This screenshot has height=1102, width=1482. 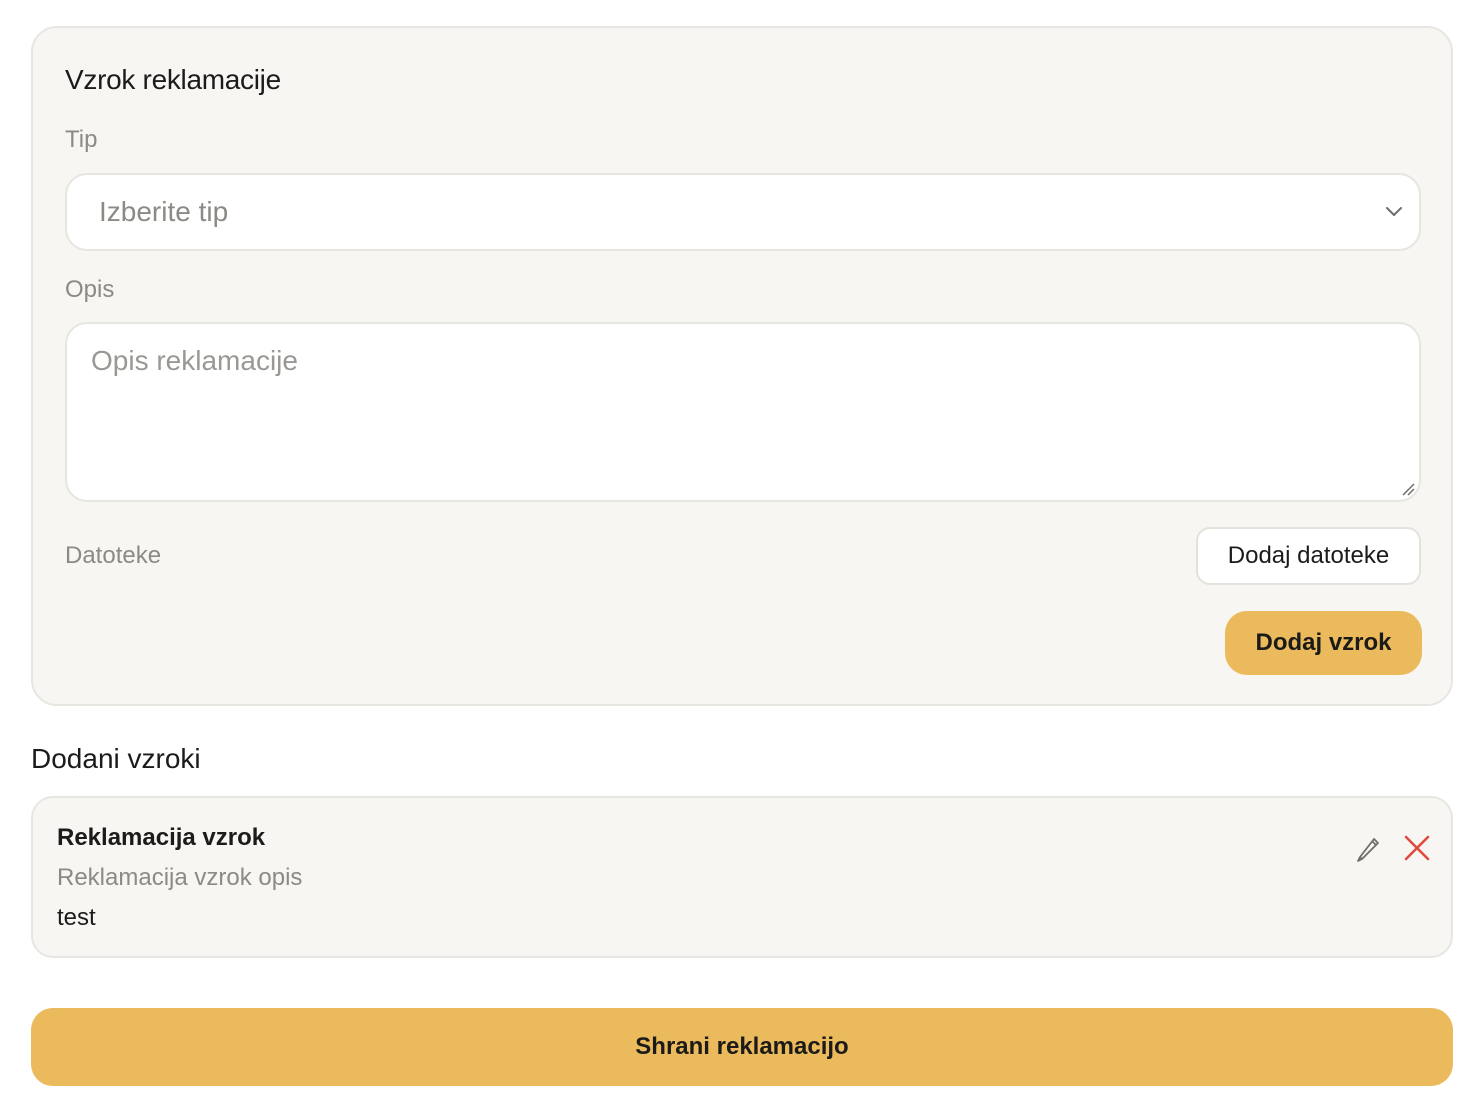 What do you see at coordinates (743, 412) in the screenshot?
I see `description-textarea: Opis reklamacije` at bounding box center [743, 412].